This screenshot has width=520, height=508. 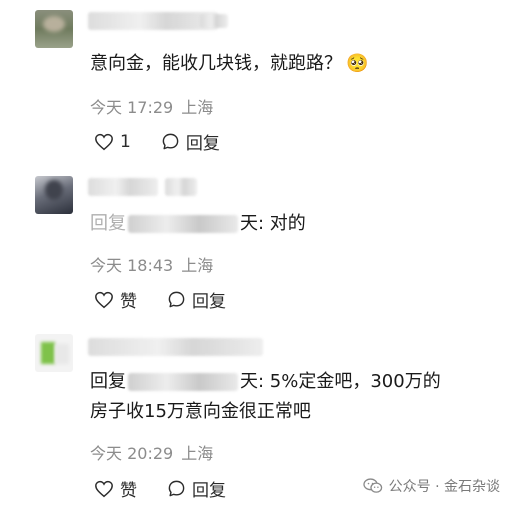 I want to click on comment-meta: 今天 18:43 上海, so click(x=155, y=264).